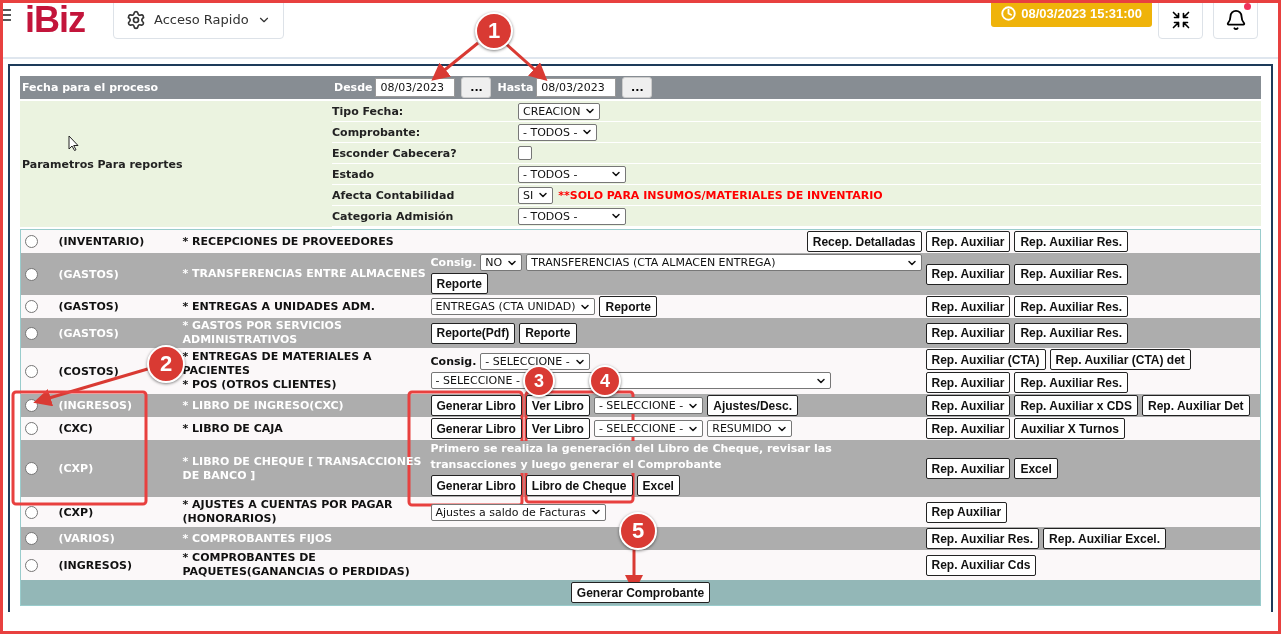 This screenshot has height=634, width=1281. Describe the element at coordinates (262, 333) in the screenshot. I see `report-name: * GASTOS POR SERVICIOS ADMINISTRATIVOS` at that location.